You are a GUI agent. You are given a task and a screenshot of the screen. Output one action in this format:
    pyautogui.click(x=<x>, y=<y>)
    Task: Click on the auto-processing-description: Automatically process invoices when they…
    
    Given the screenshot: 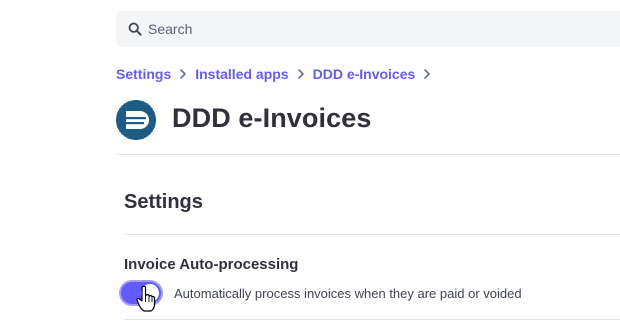 What is the action you would take?
    pyautogui.click(x=348, y=293)
    